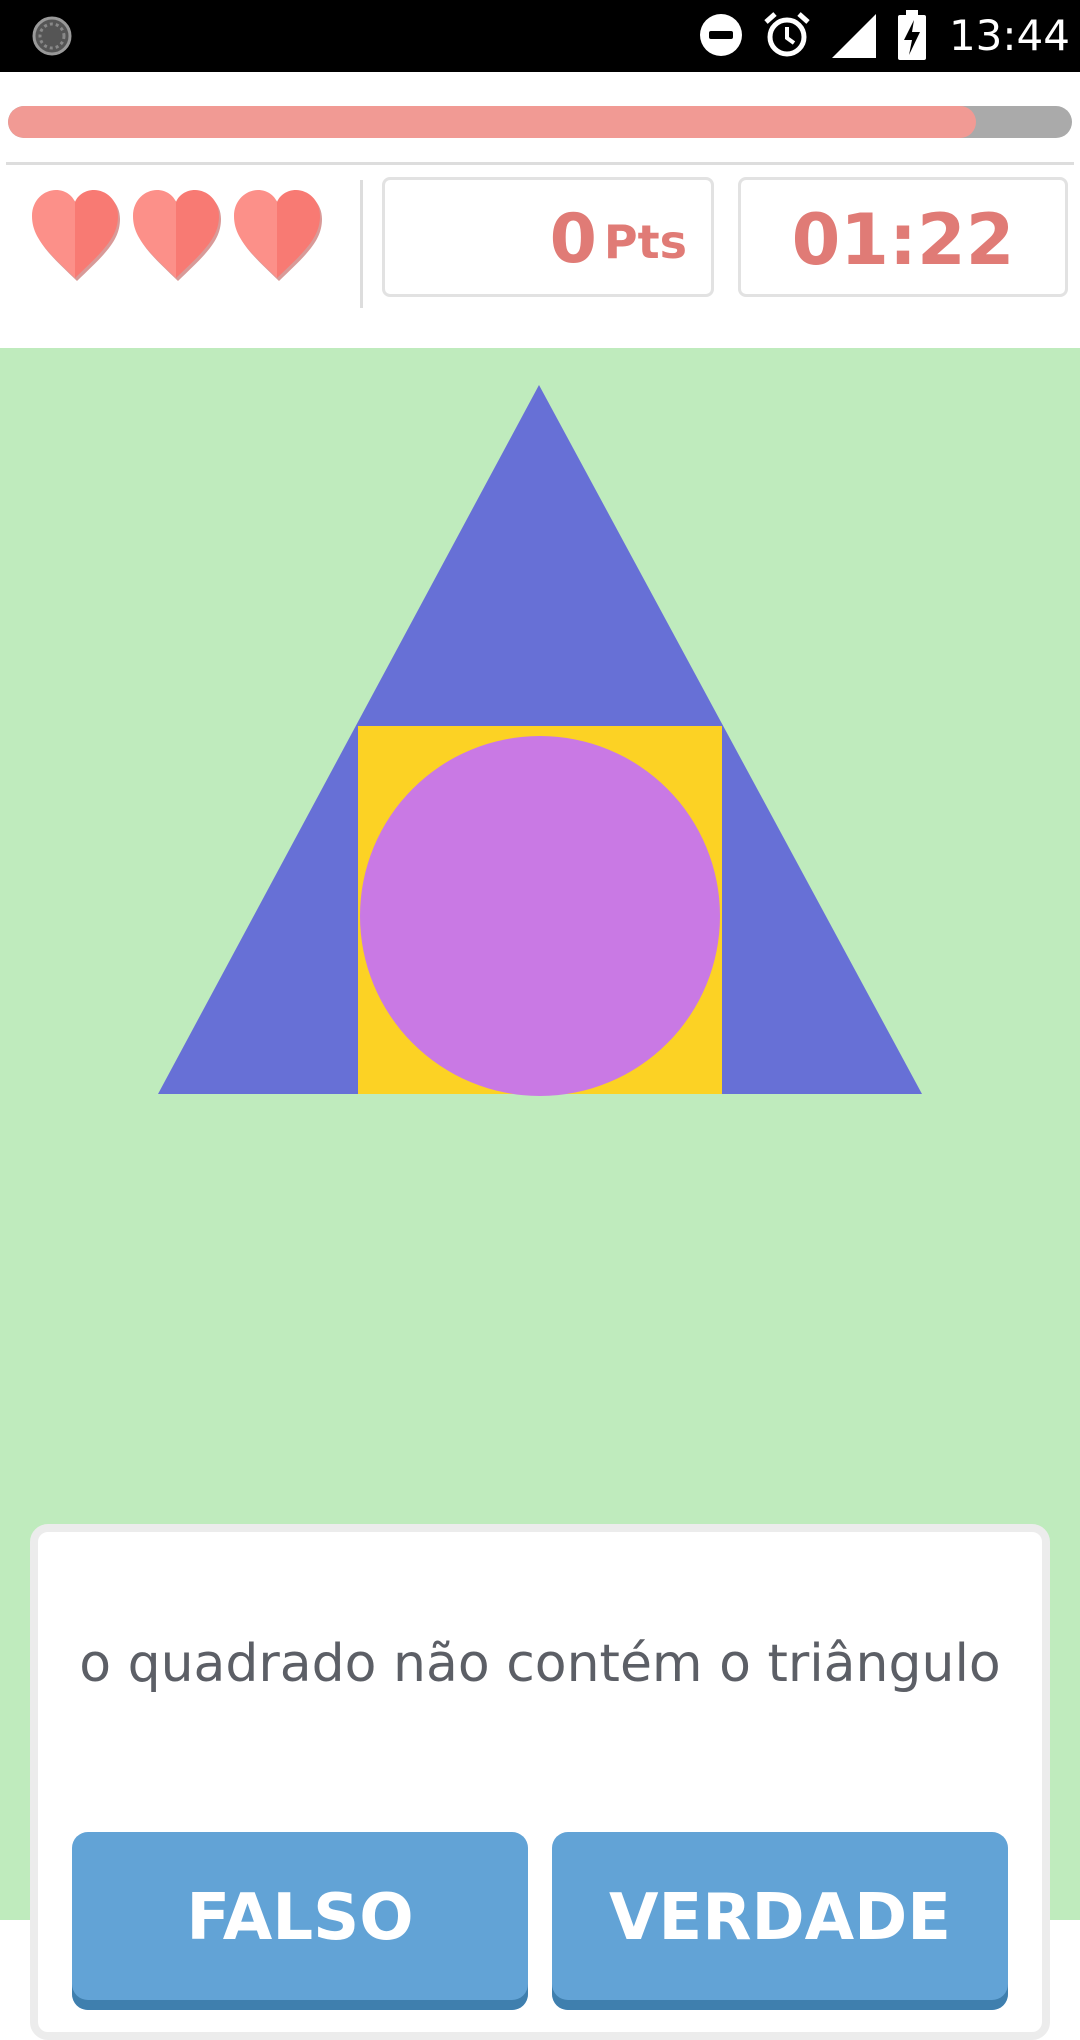  Describe the element at coordinates (787, 34) in the screenshot. I see `alarm-clock-icon` at that location.